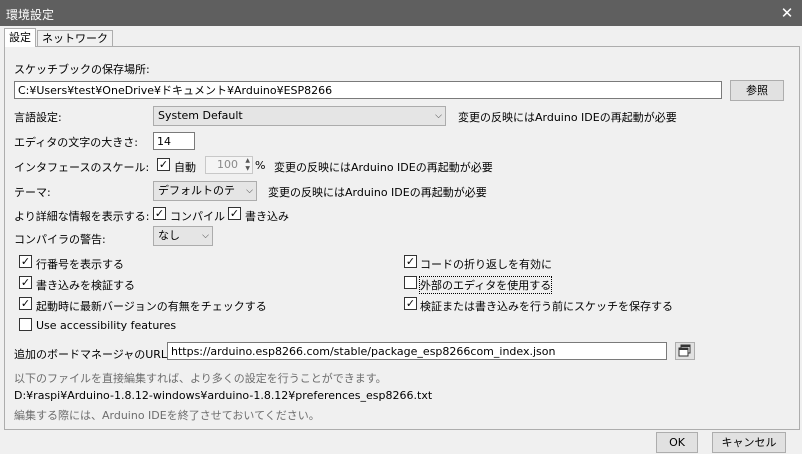  I want to click on save-before-verify-label: 検証または書き込みを行う前にスケッチを保存する, so click(546, 306).